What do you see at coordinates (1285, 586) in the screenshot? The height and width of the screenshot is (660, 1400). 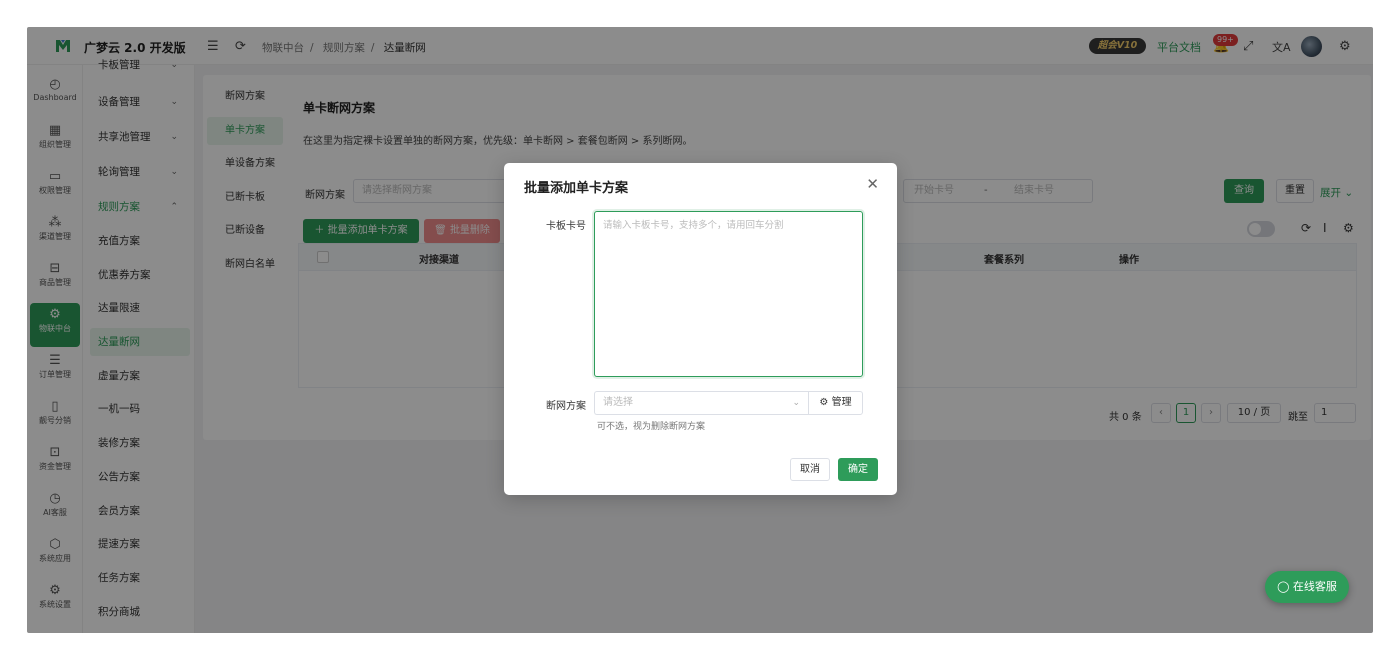 I see `chat-icon: ◯` at bounding box center [1285, 586].